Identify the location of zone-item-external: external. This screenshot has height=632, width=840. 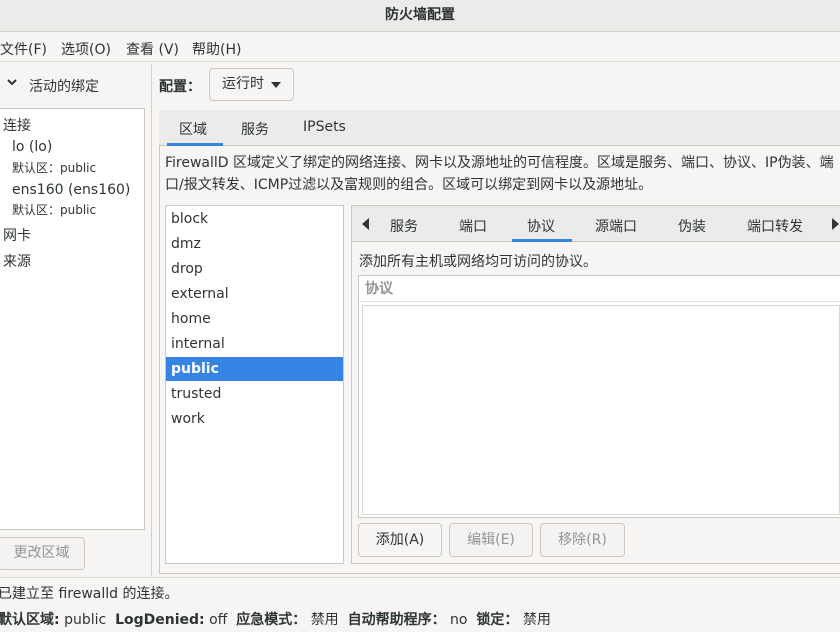
(254, 294).